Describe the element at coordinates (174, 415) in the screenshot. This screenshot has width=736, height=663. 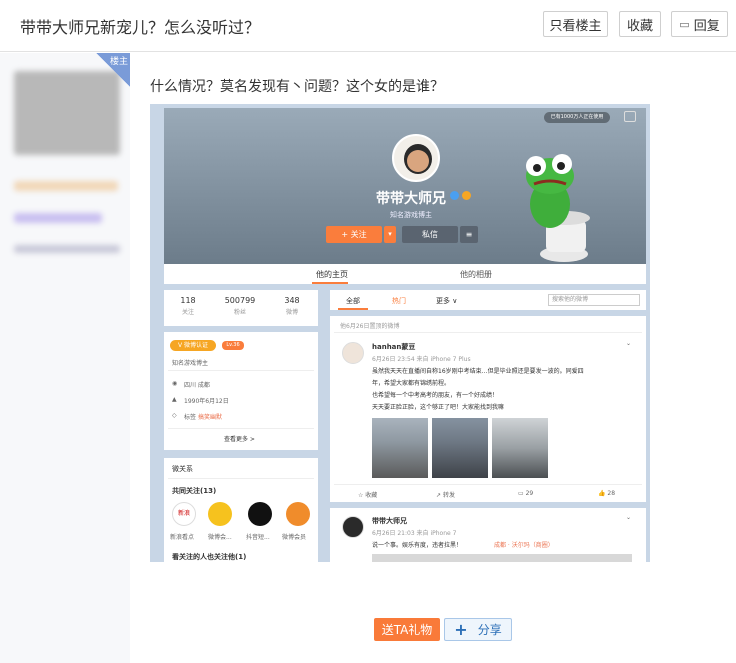
I see `tag-icon: ◇` at that location.